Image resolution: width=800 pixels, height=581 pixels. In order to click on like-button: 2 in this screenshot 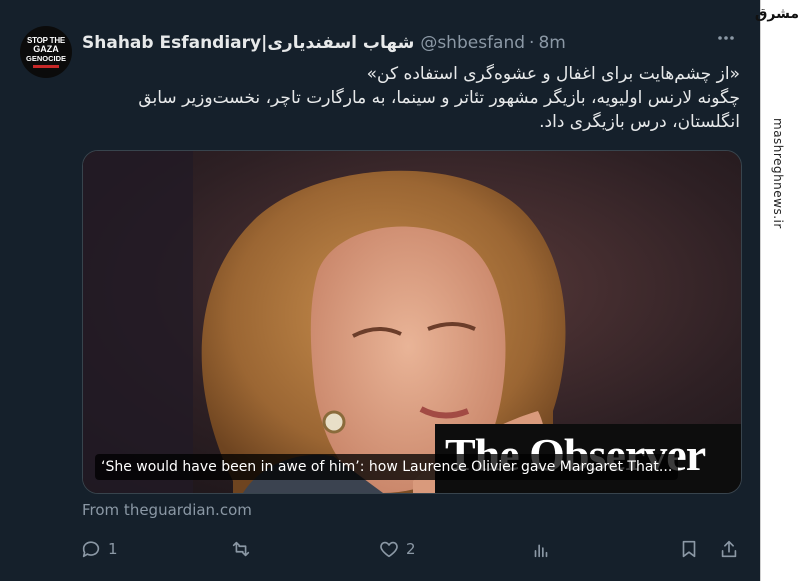, I will do `click(397, 549)`.